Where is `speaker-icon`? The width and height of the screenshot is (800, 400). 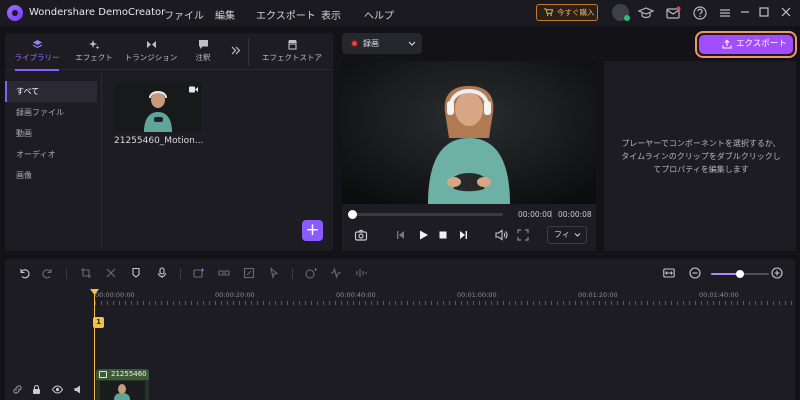 speaker-icon is located at coordinates (78, 389).